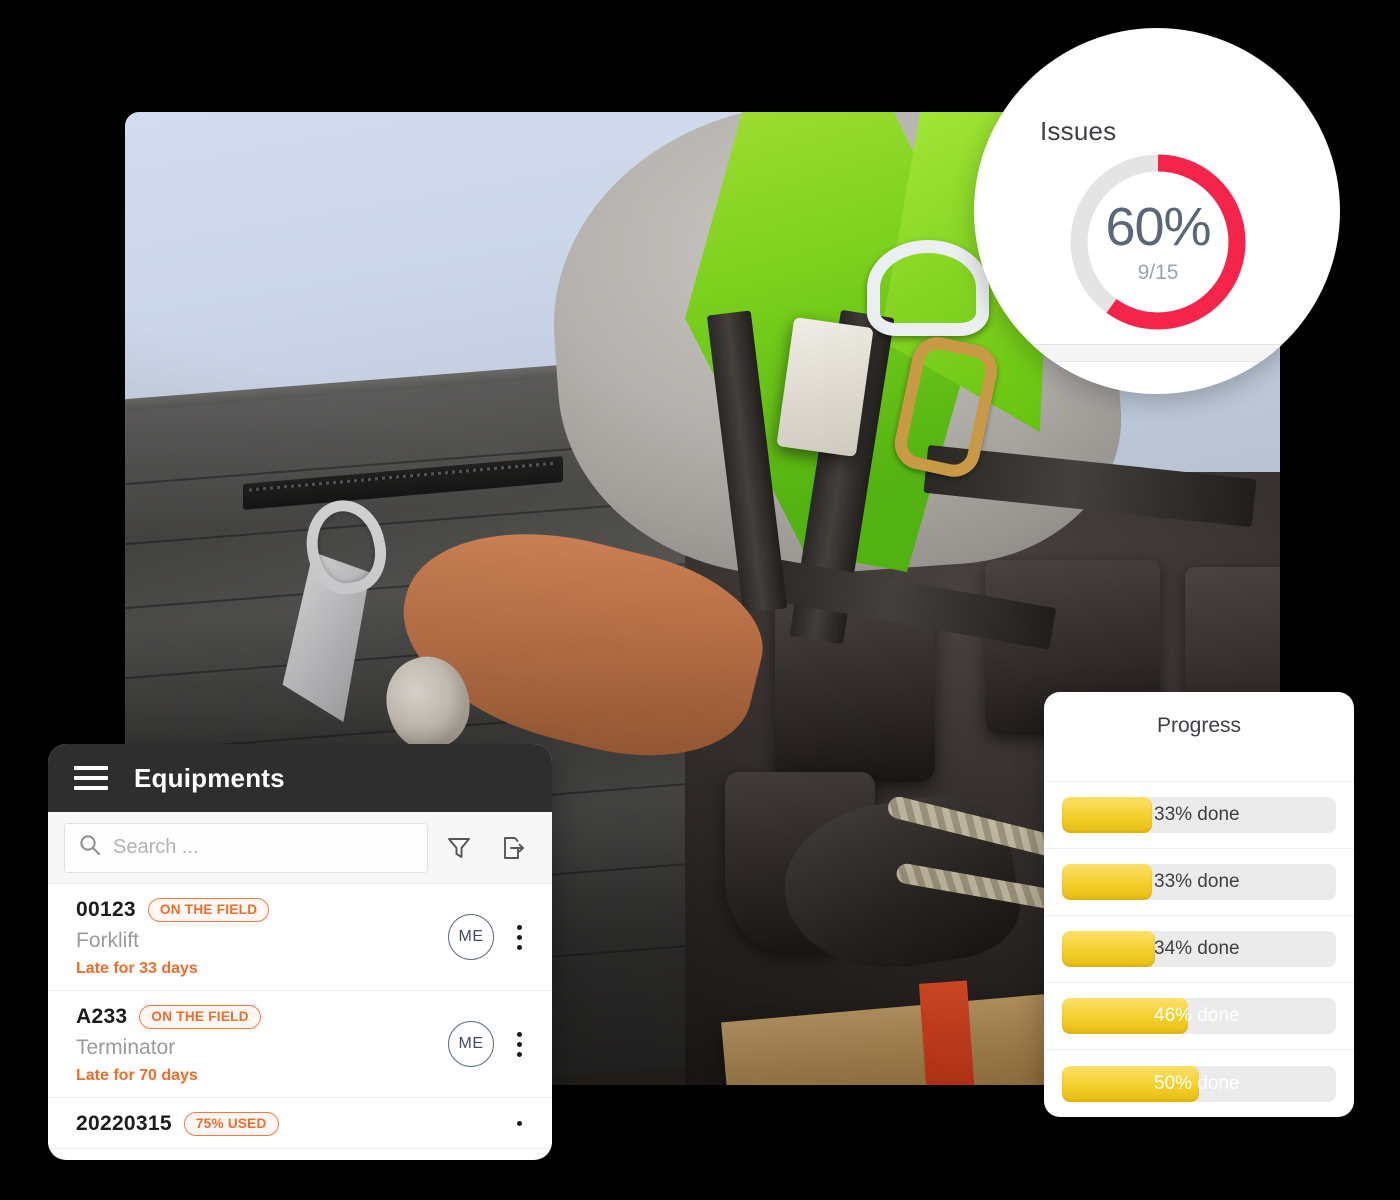  What do you see at coordinates (102, 1016) in the screenshot?
I see `equipment-id: A233` at bounding box center [102, 1016].